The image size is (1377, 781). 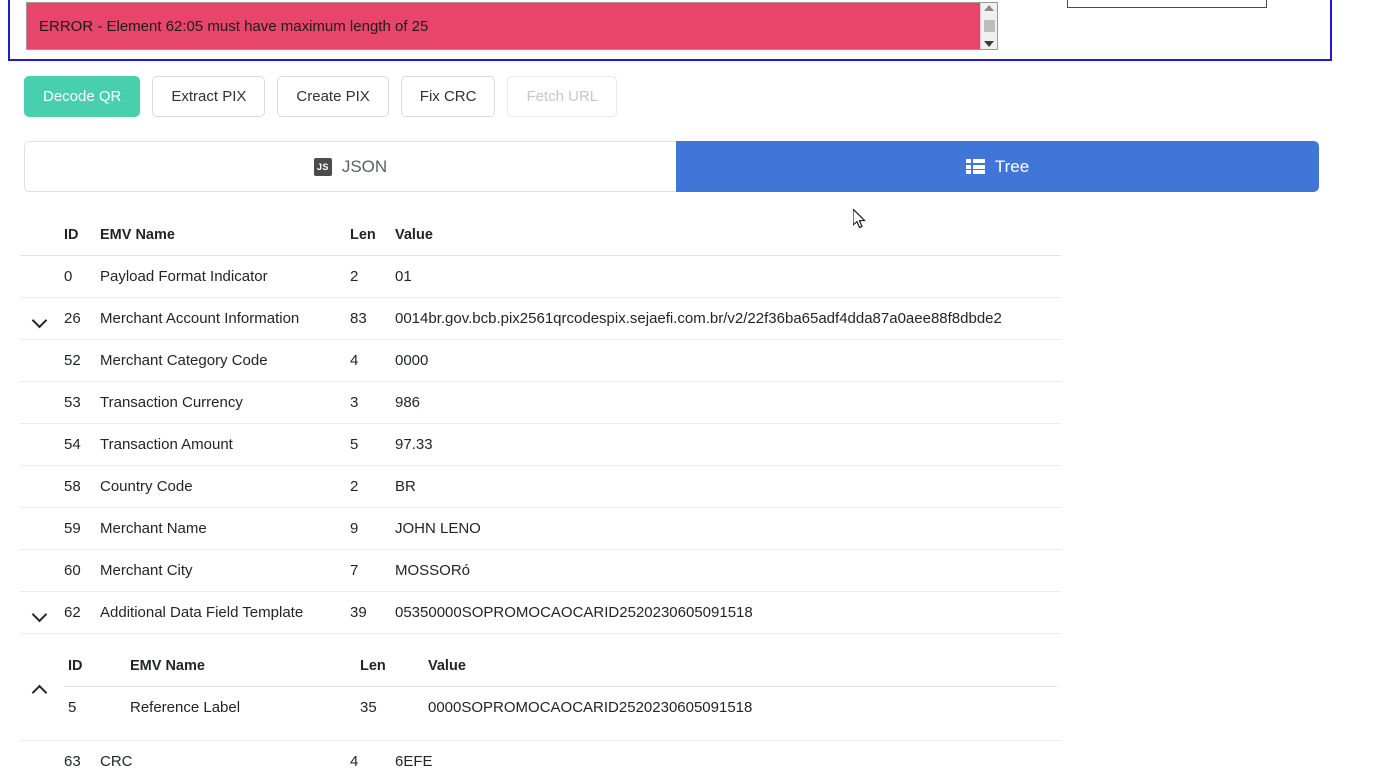 I want to click on header-len: Len, so click(x=368, y=235).